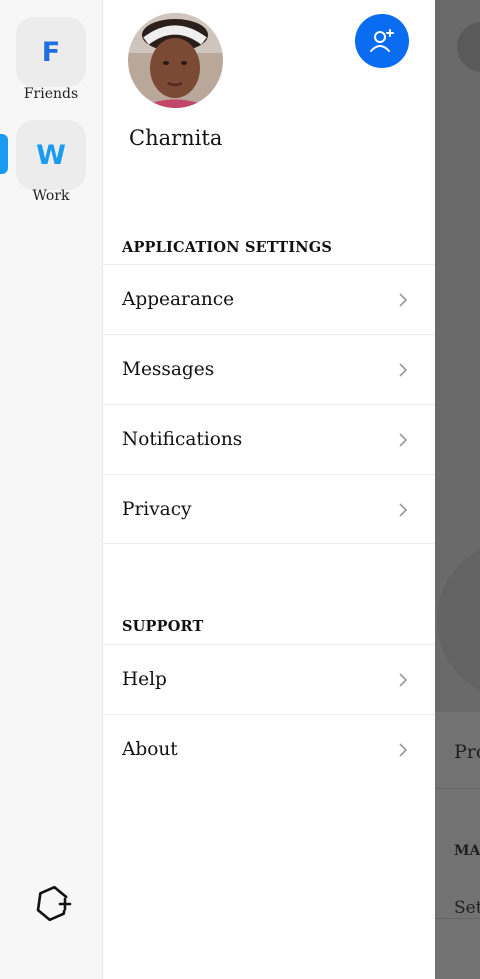 The width and height of the screenshot is (480, 979). Describe the element at coordinates (457, 489) in the screenshot. I see `dimmed-background-screen: Pro MA Set` at that location.